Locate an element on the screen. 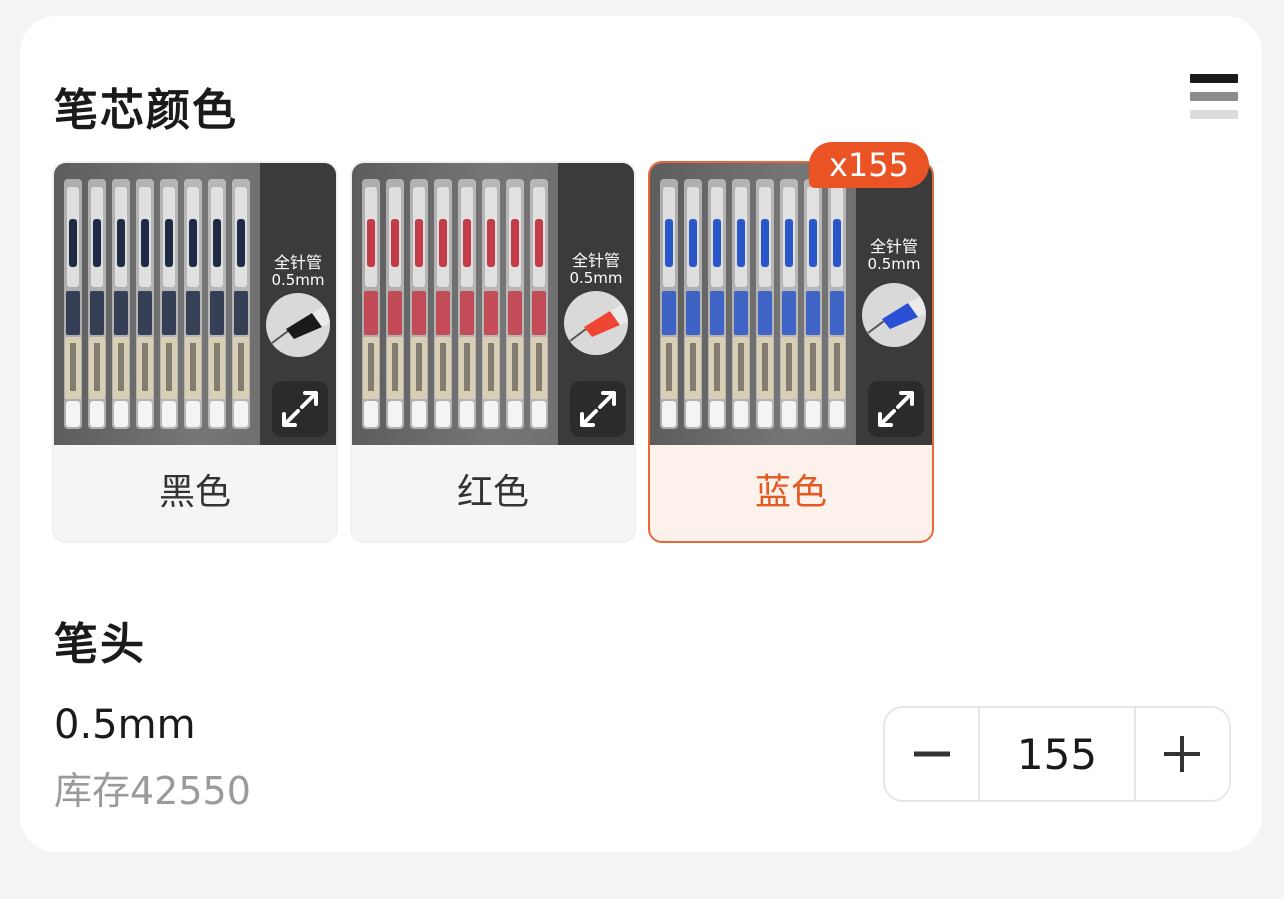 Image resolution: width=1284 pixels, height=899 pixels. color-section-title: 笔芯颜色 is located at coordinates (146, 110).